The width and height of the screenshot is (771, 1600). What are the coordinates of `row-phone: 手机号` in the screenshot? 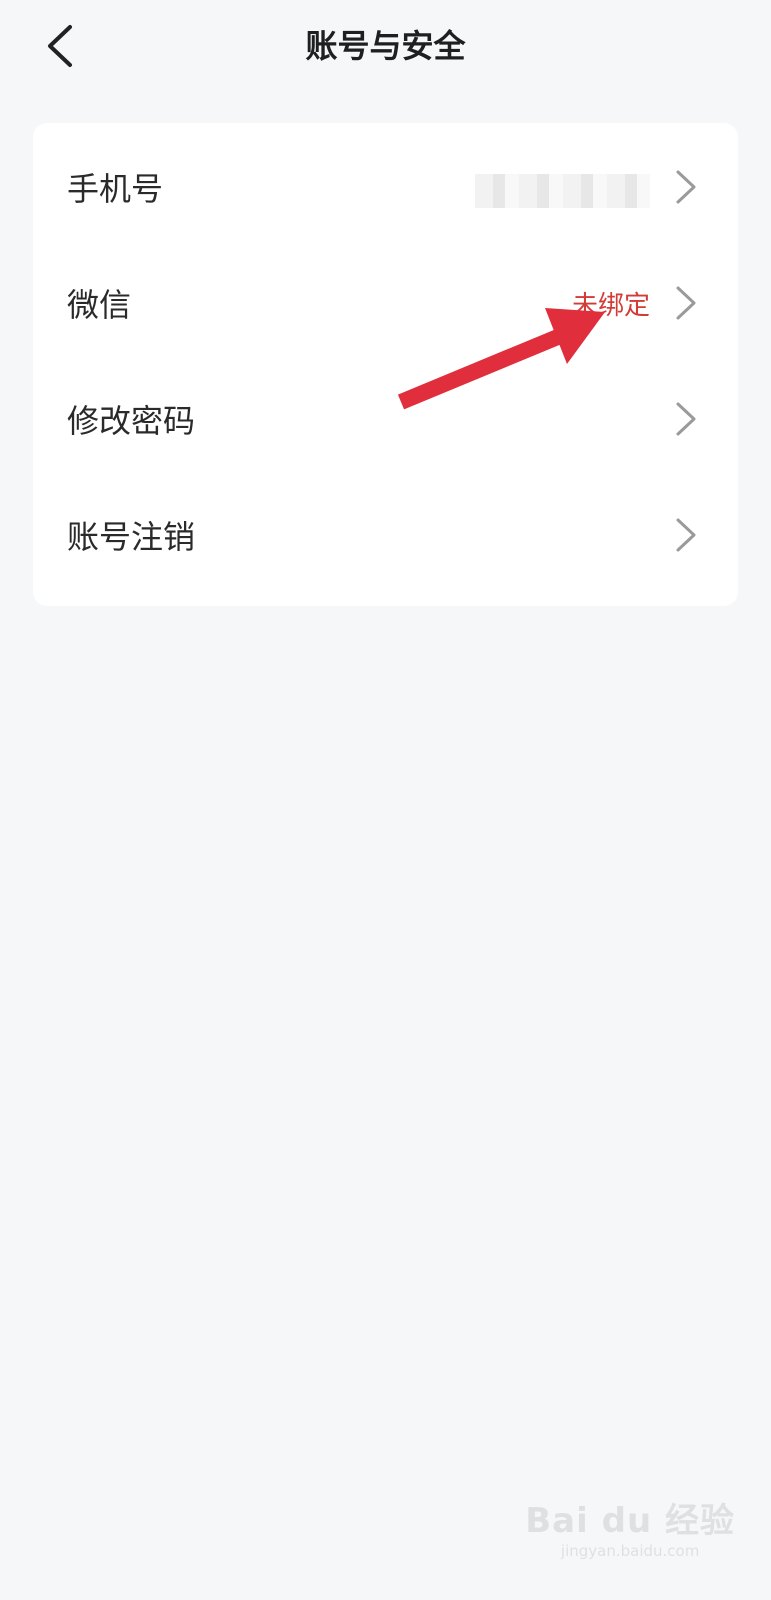 It's located at (385, 187).